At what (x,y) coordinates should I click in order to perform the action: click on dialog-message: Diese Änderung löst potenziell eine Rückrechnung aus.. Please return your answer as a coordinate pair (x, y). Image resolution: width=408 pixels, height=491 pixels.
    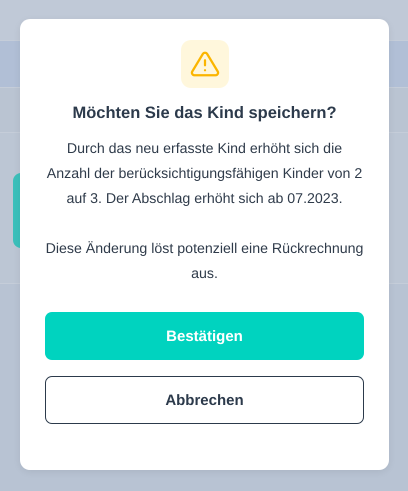
    Looking at the image, I should click on (204, 262).